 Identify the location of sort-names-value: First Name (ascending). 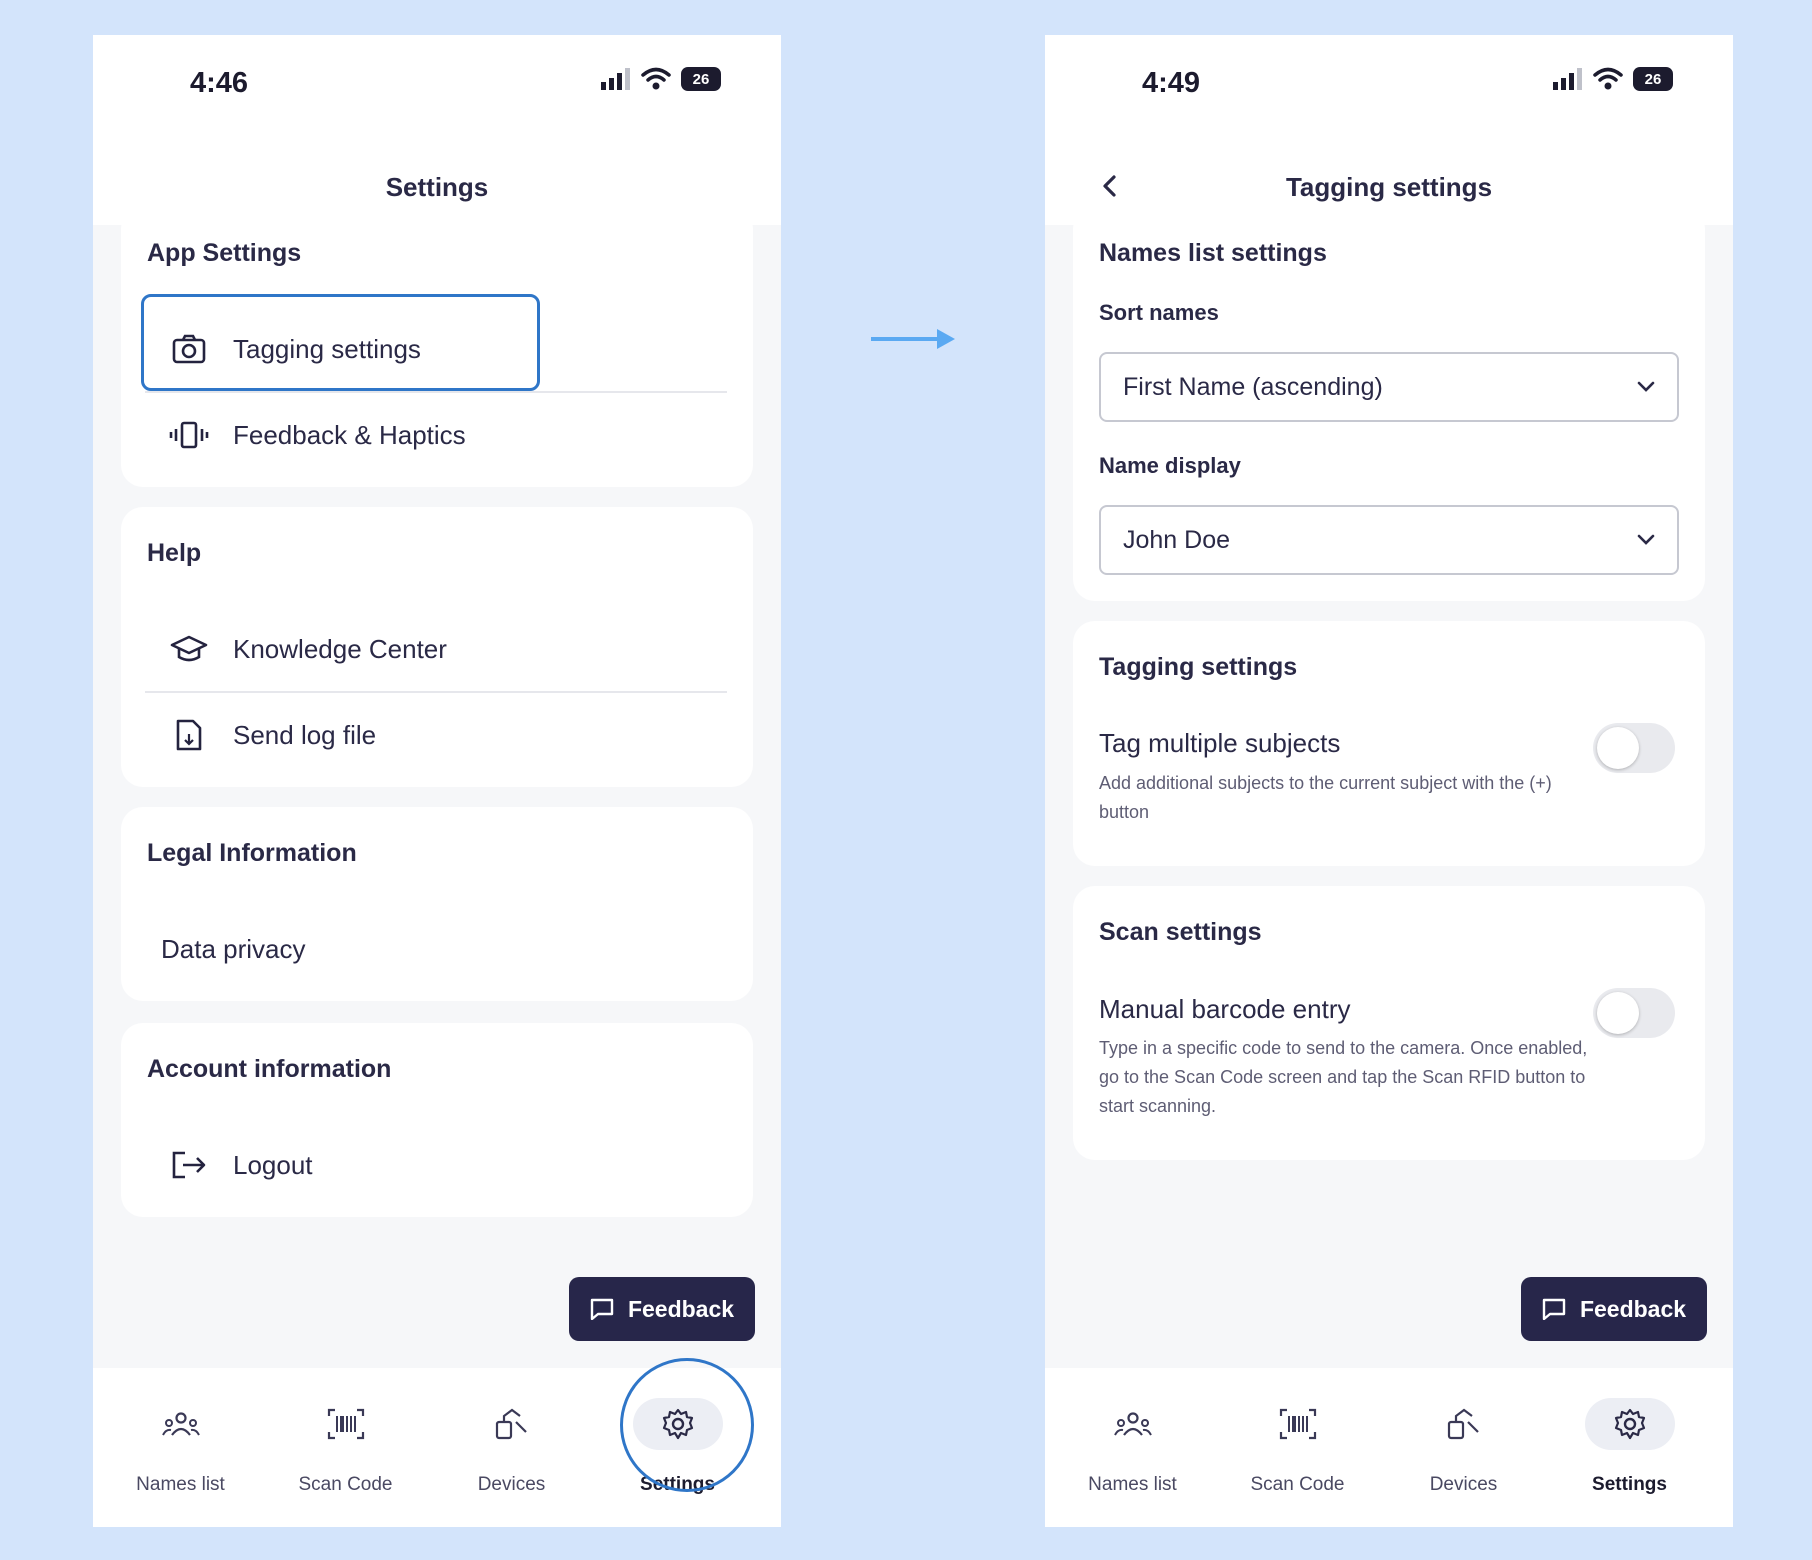
(1253, 386).